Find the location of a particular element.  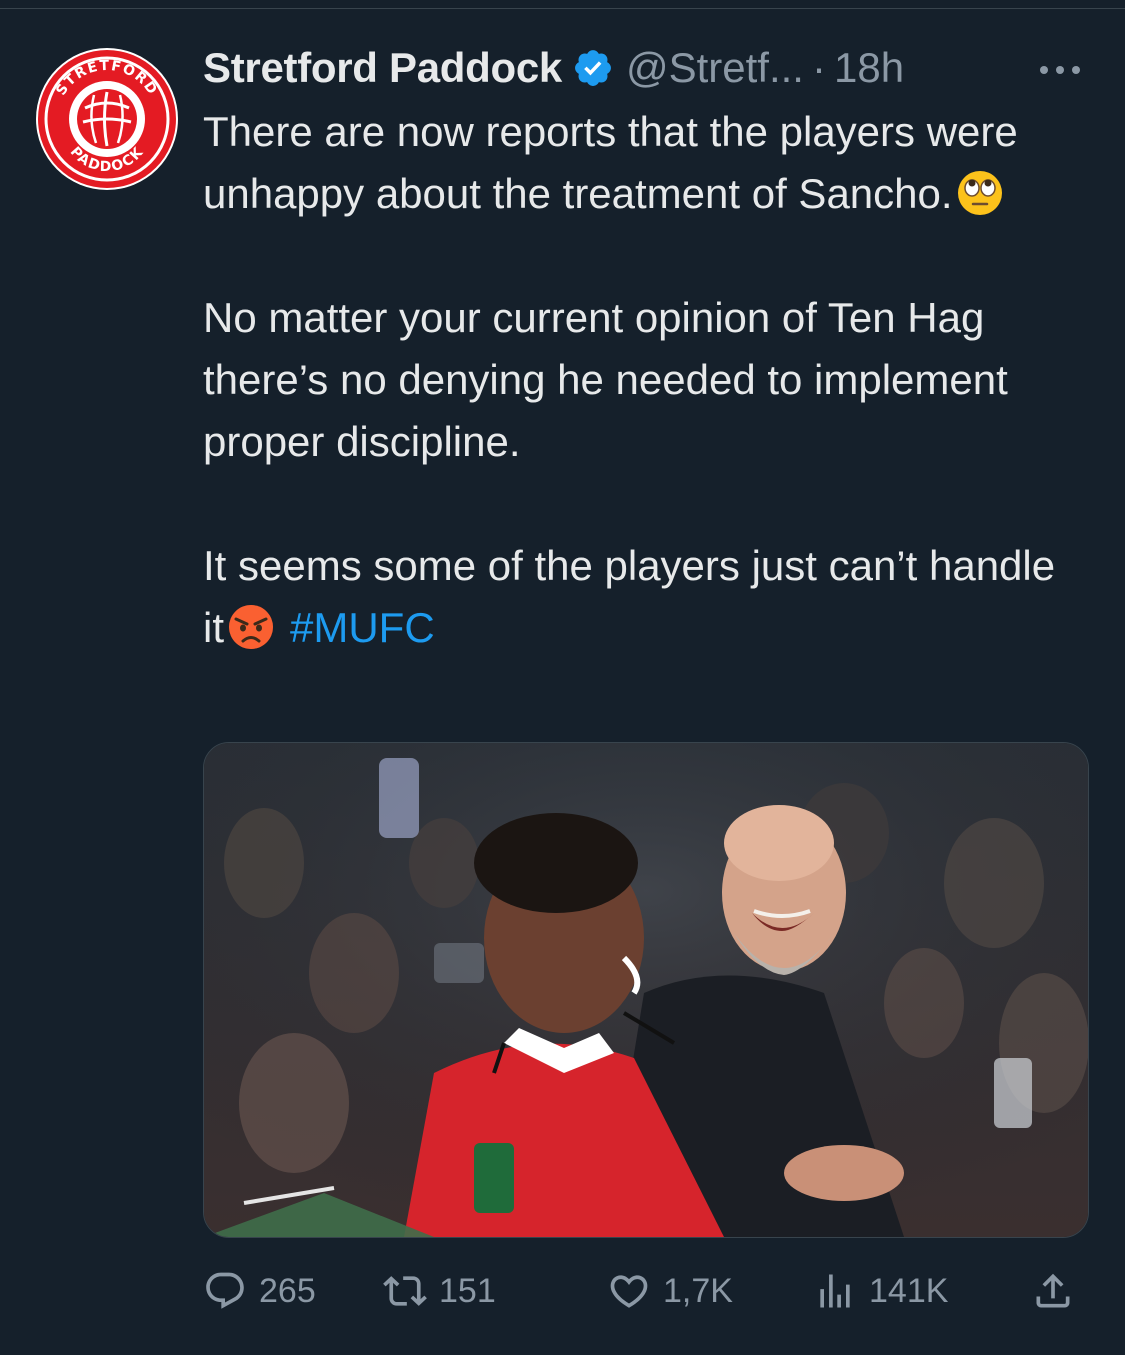

avatar: STRETFORD PADDOCK is located at coordinates (107, 119).